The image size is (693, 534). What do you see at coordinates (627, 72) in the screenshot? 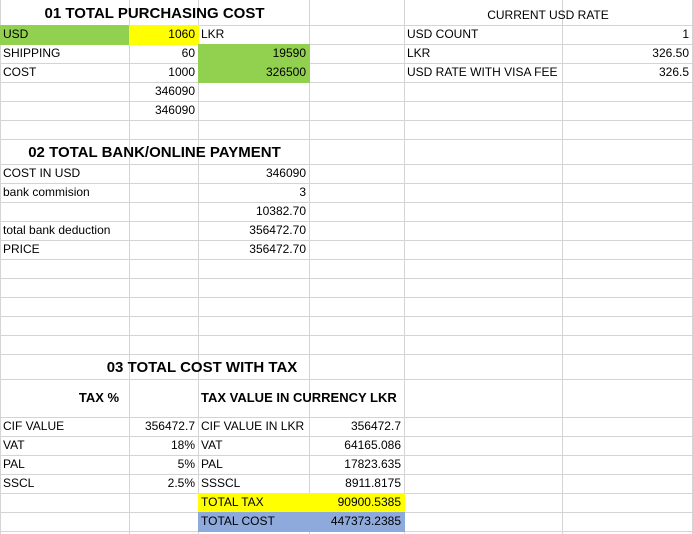
I see `visa-rate-value-cell: 326.5` at bounding box center [627, 72].